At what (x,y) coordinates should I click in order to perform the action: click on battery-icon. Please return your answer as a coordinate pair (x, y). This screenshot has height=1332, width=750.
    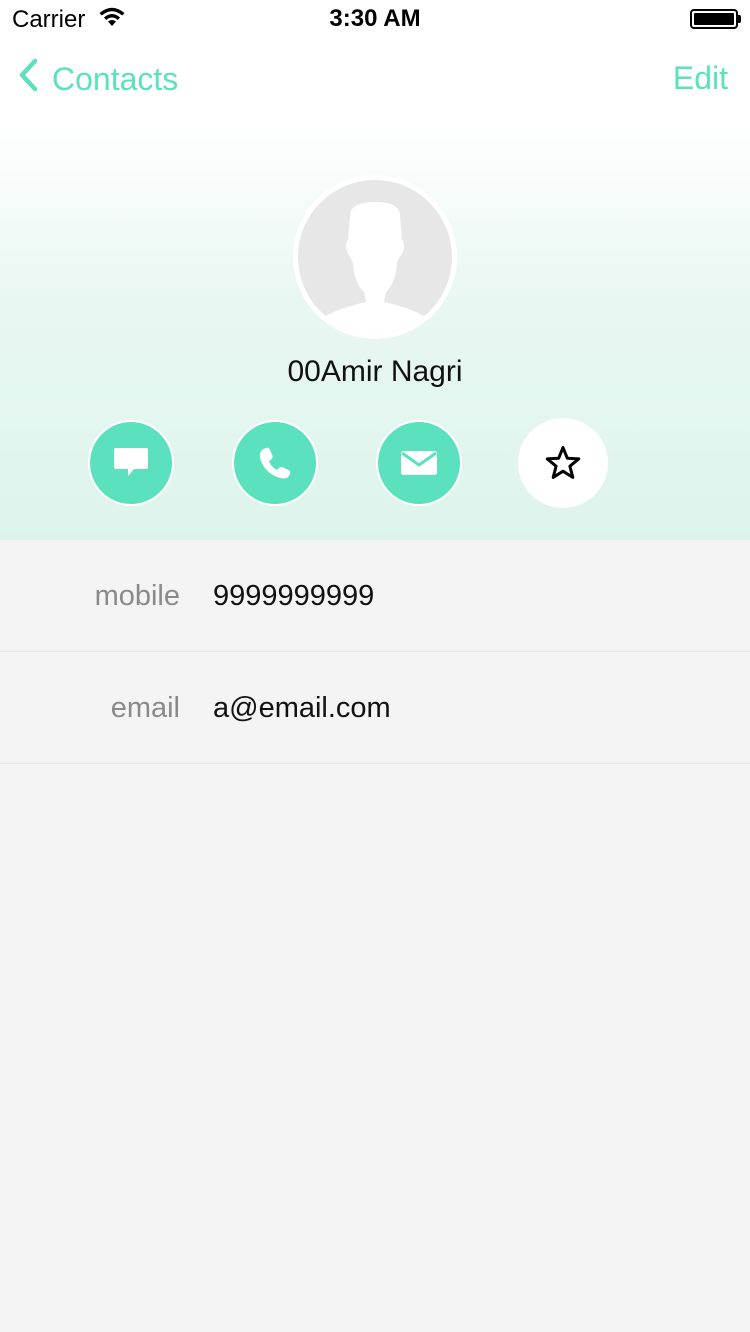
    Looking at the image, I should click on (714, 19).